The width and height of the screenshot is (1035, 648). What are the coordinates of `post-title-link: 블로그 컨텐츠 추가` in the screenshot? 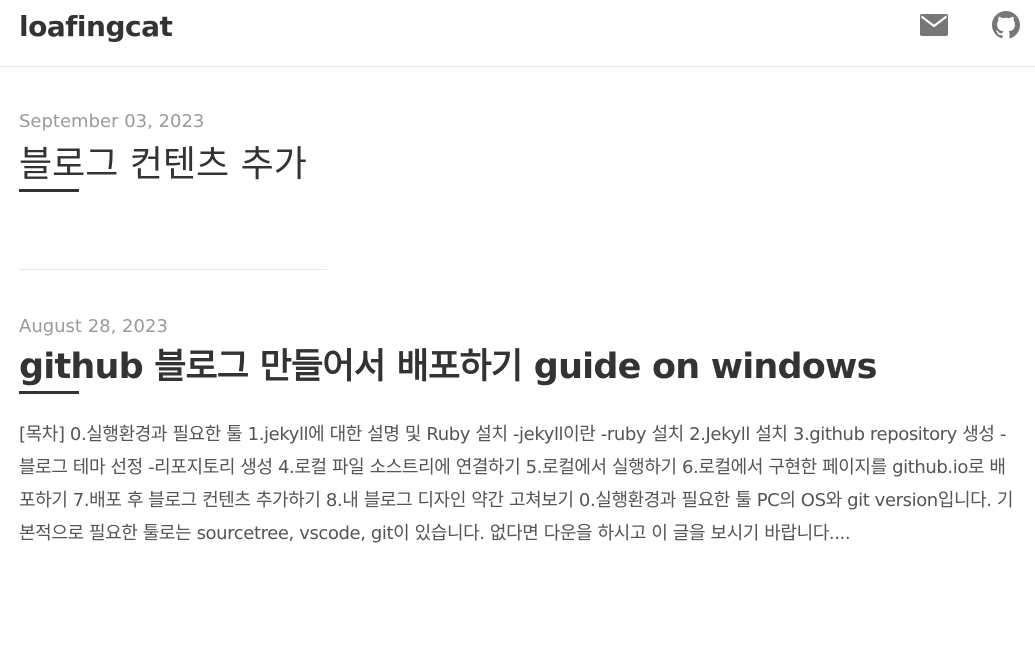 It's located at (163, 164).